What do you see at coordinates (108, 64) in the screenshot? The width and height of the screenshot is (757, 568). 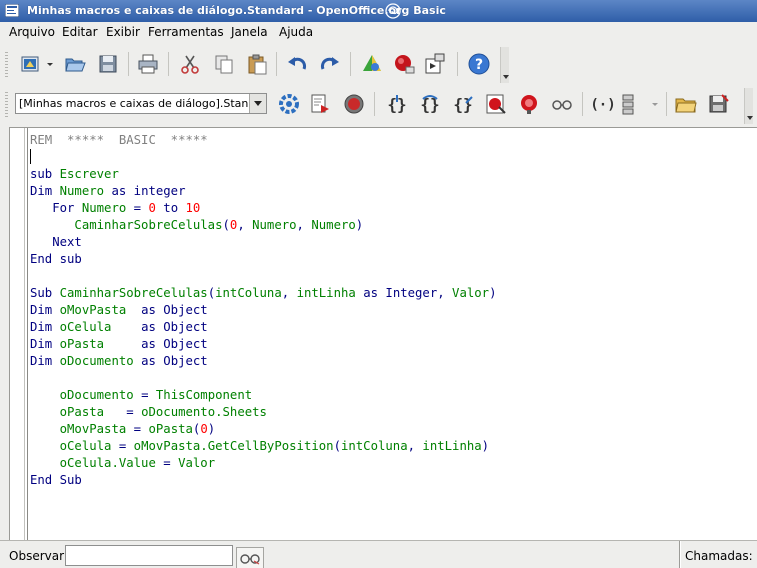 I see `save-button` at bounding box center [108, 64].